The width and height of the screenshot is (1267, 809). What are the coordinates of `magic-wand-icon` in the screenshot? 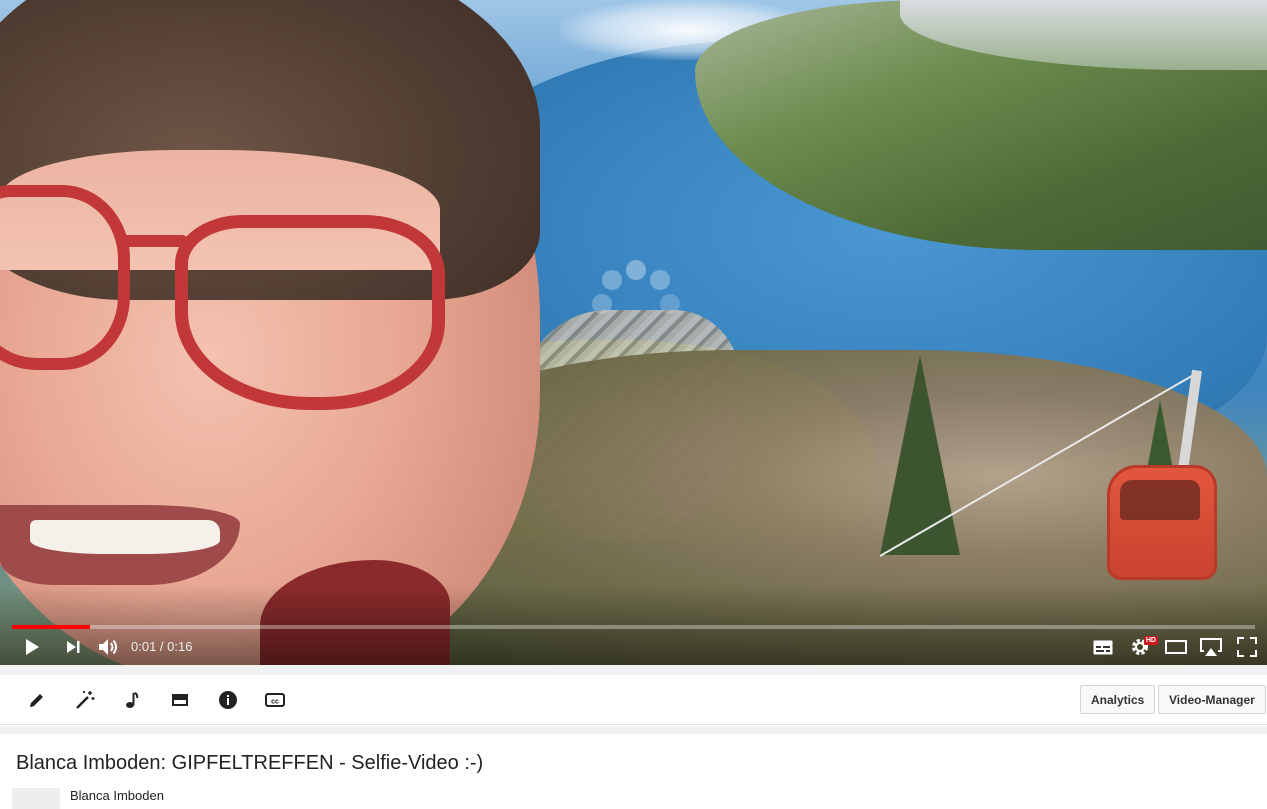 It's located at (85, 700).